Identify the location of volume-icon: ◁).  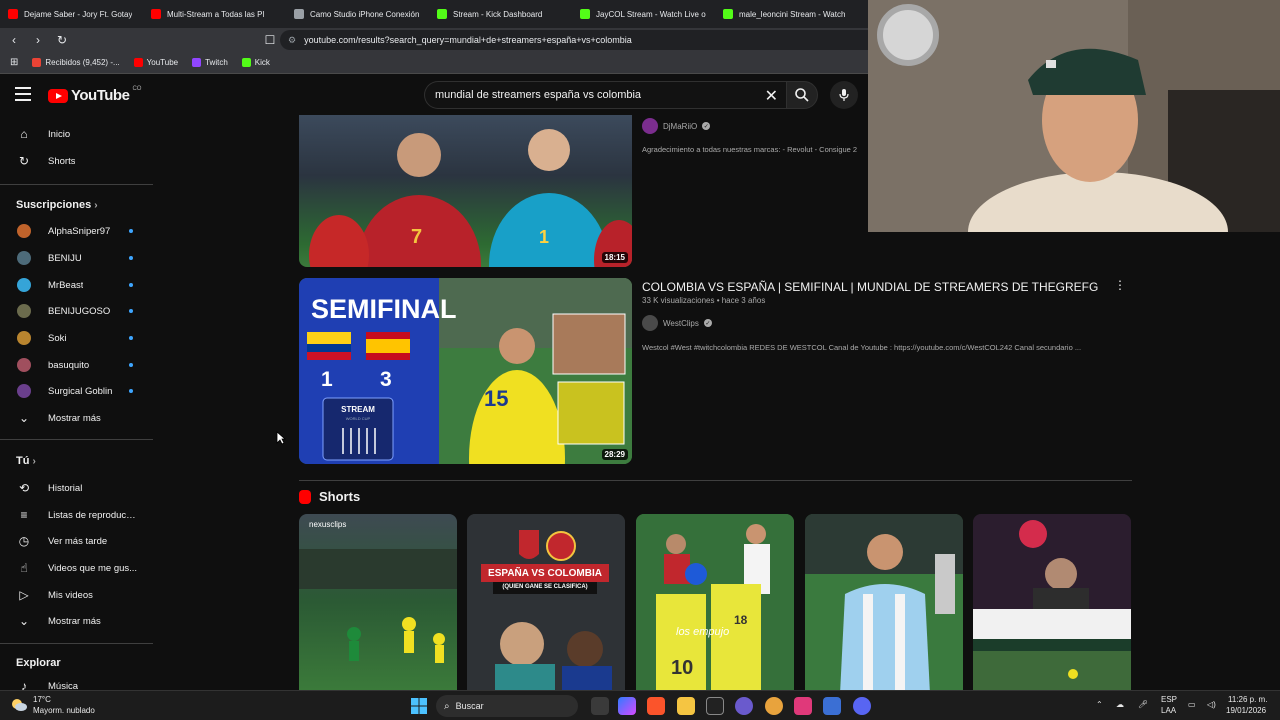
(1211, 704).